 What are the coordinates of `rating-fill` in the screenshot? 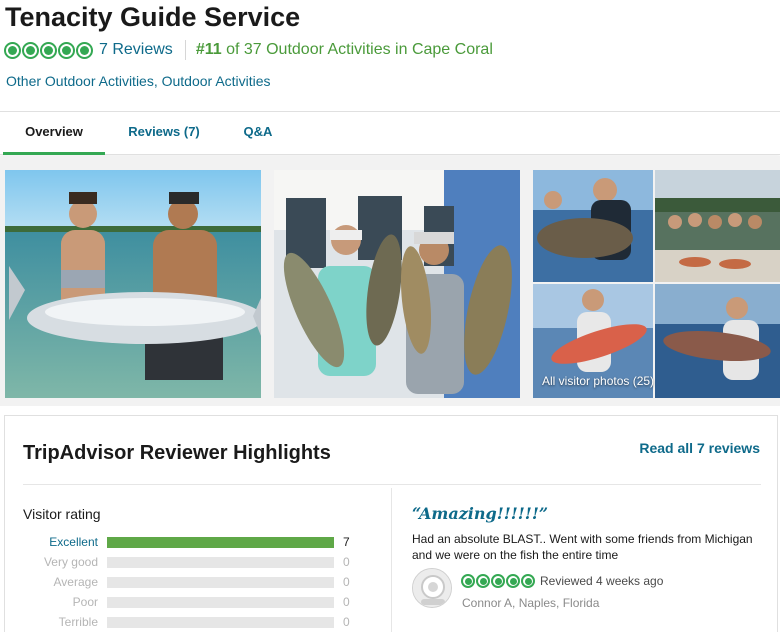 It's located at (220, 542).